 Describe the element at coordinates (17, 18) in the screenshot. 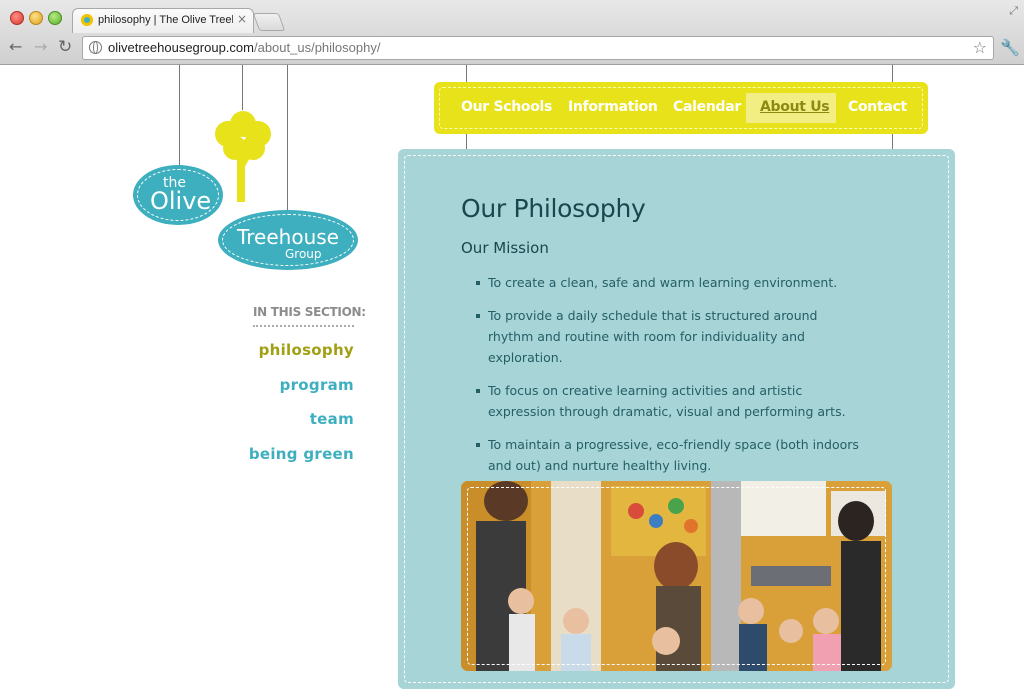

I see `close-window-button` at that location.